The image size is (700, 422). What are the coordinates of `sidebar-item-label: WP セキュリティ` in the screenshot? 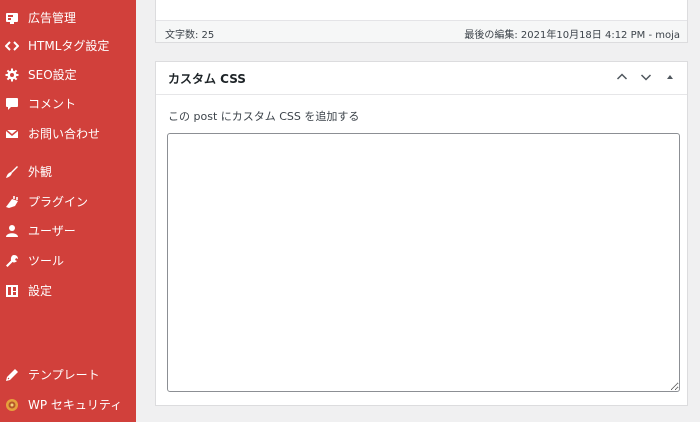 It's located at (75, 405).